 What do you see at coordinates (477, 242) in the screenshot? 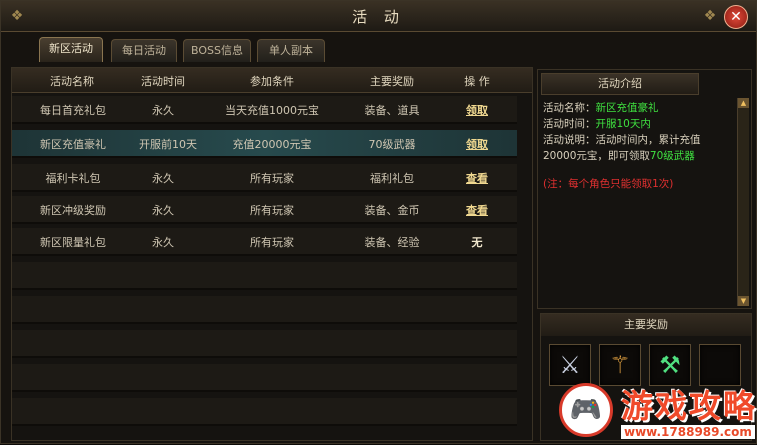
I see `action-none: 无` at bounding box center [477, 242].